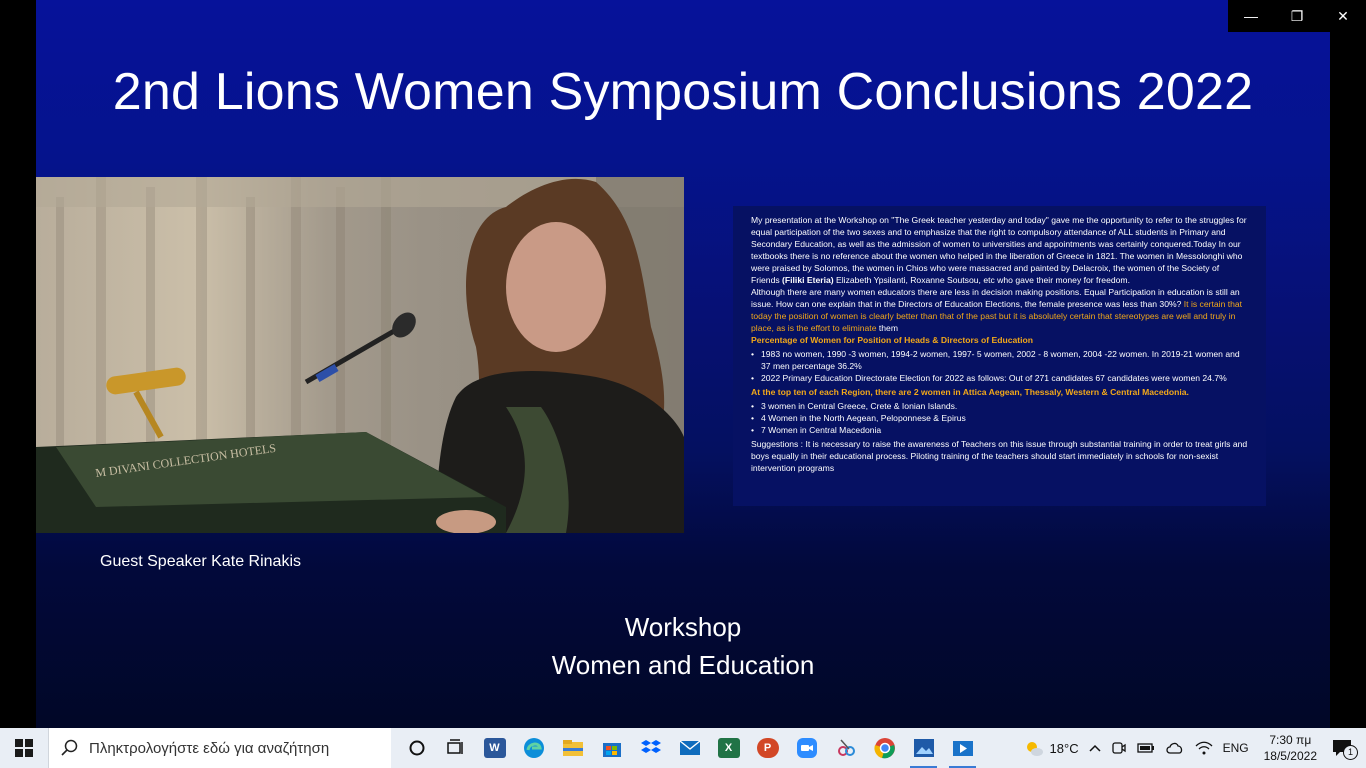 This screenshot has width=1366, height=768. Describe the element at coordinates (1251, 16) in the screenshot. I see `minimize-button: —` at that location.